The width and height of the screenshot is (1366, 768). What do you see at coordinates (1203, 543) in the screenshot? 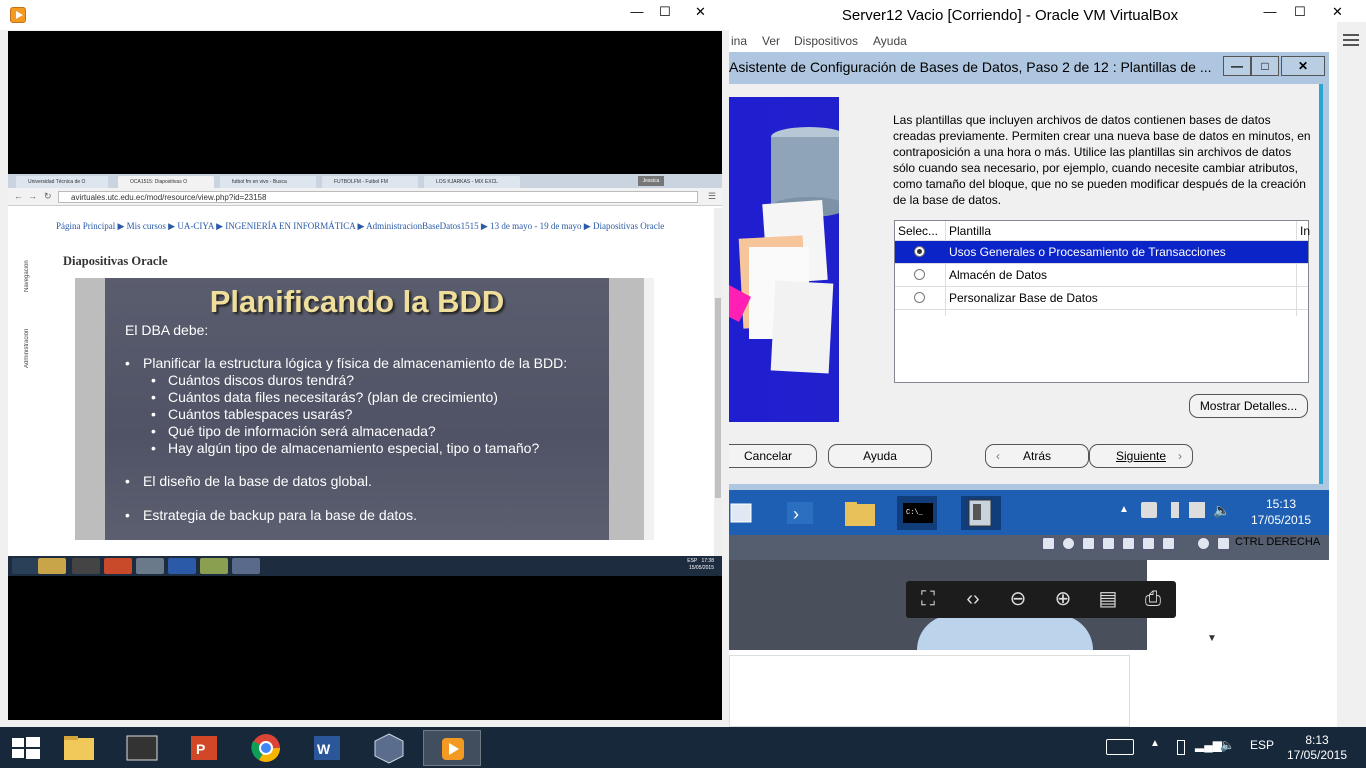
I see `cpu-icon` at bounding box center [1203, 543].